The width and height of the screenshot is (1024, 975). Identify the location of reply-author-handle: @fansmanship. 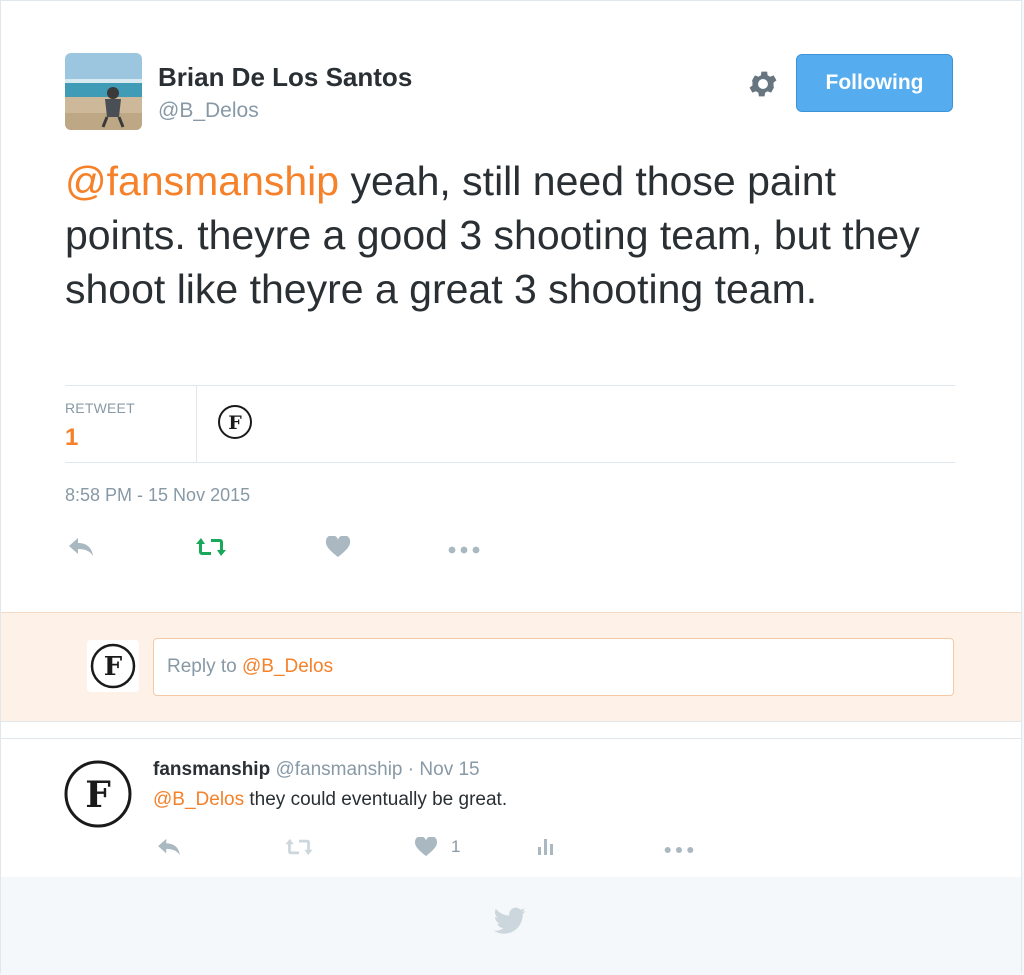
(338, 769).